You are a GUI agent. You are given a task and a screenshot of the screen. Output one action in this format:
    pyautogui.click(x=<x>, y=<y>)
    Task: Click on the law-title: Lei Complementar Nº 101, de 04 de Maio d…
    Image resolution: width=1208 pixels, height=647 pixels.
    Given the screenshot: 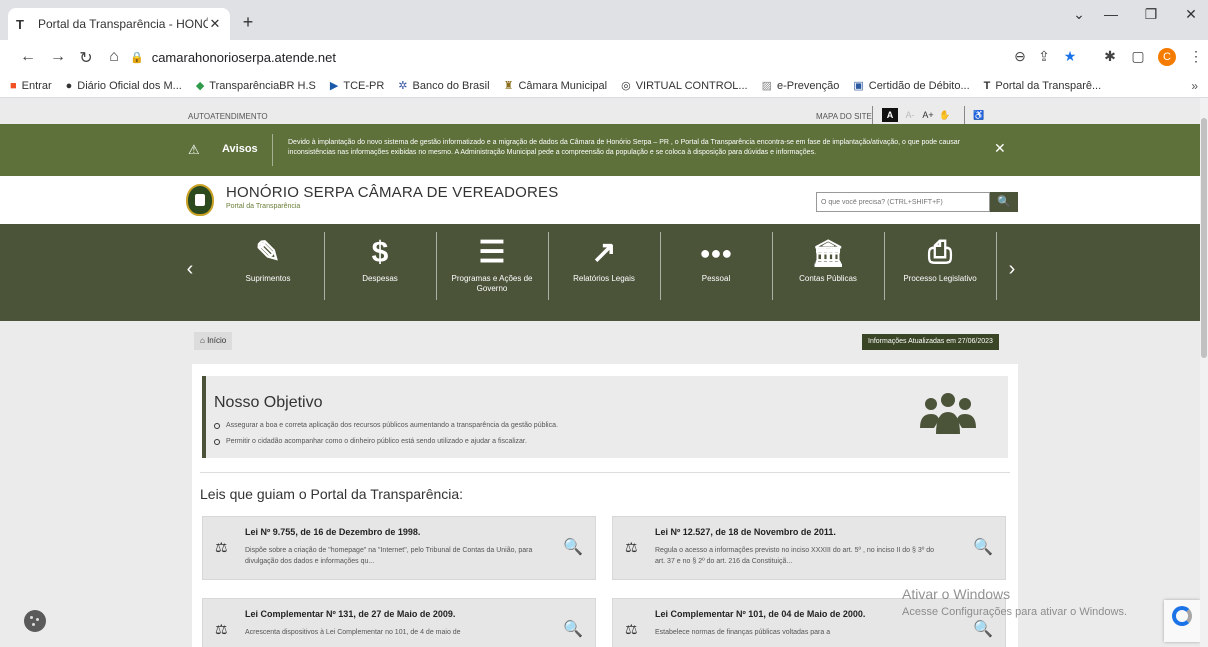 What is the action you would take?
    pyautogui.click(x=760, y=614)
    